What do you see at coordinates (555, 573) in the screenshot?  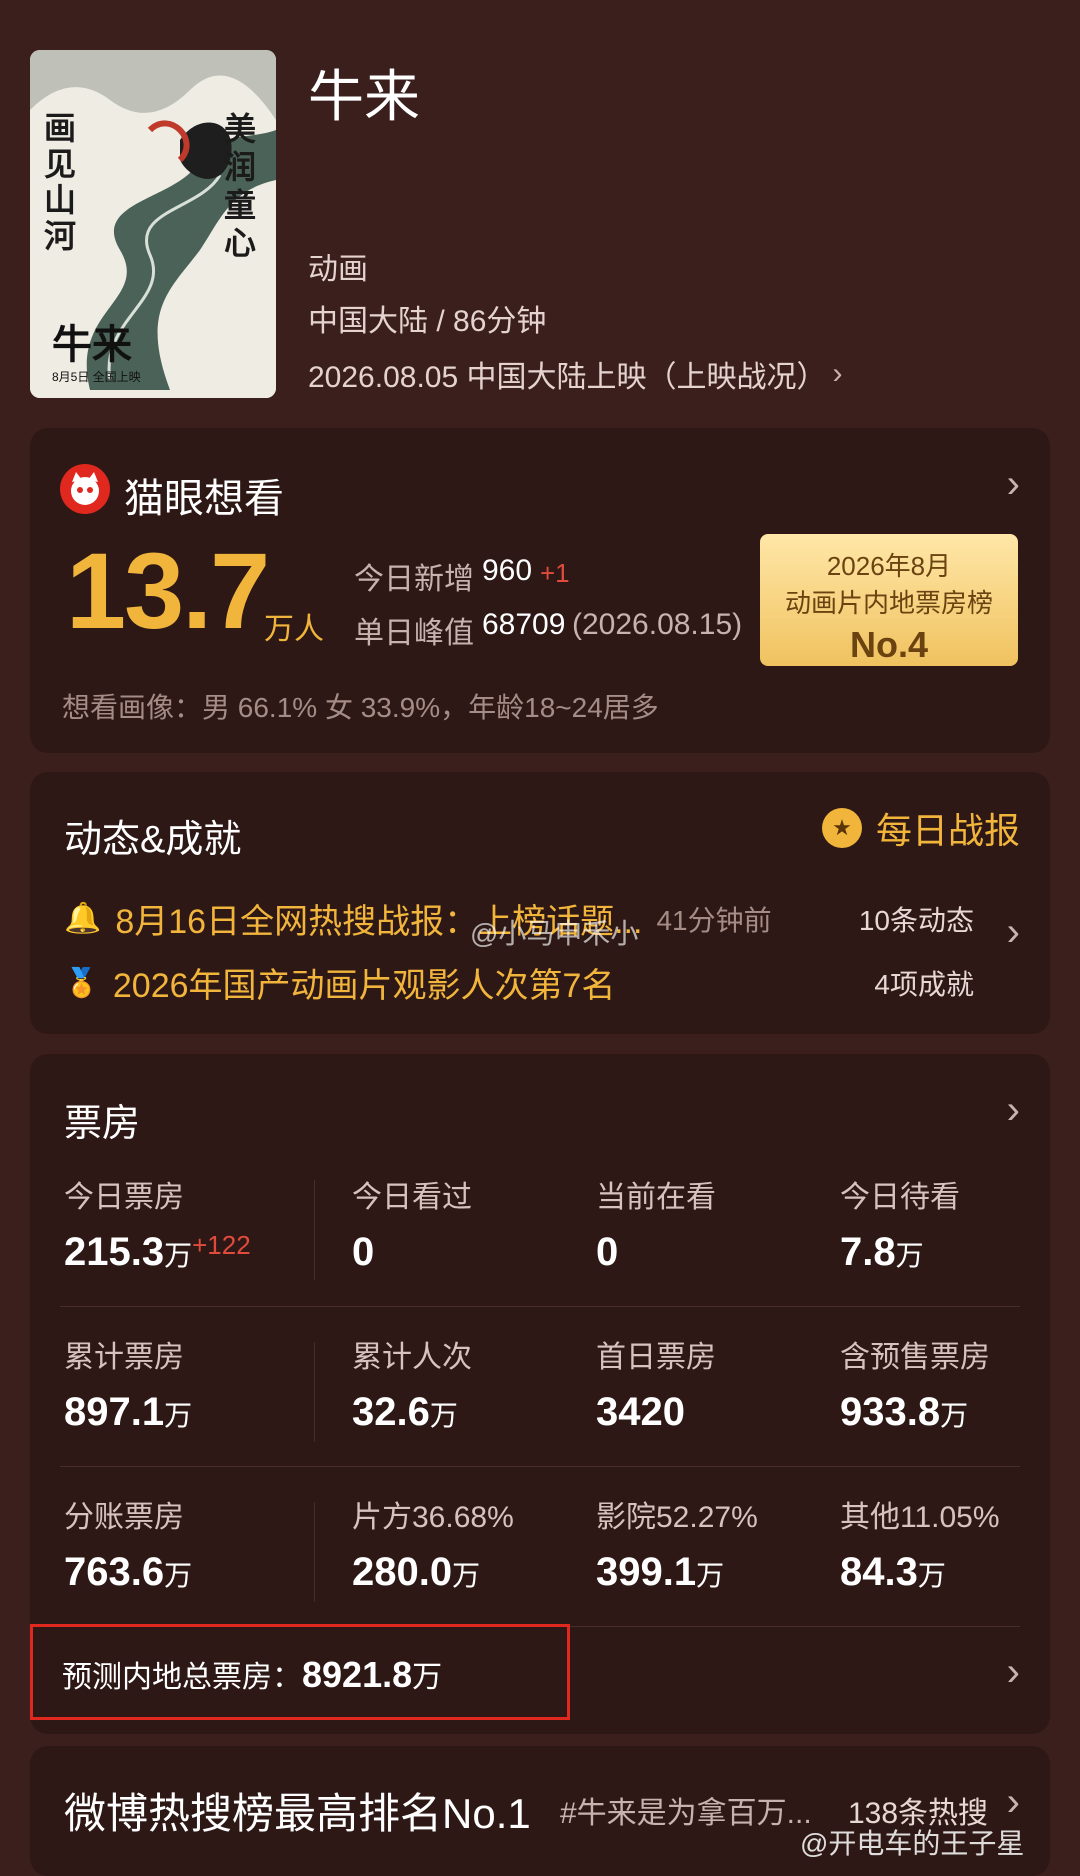 I see `want-today-delta: +1` at bounding box center [555, 573].